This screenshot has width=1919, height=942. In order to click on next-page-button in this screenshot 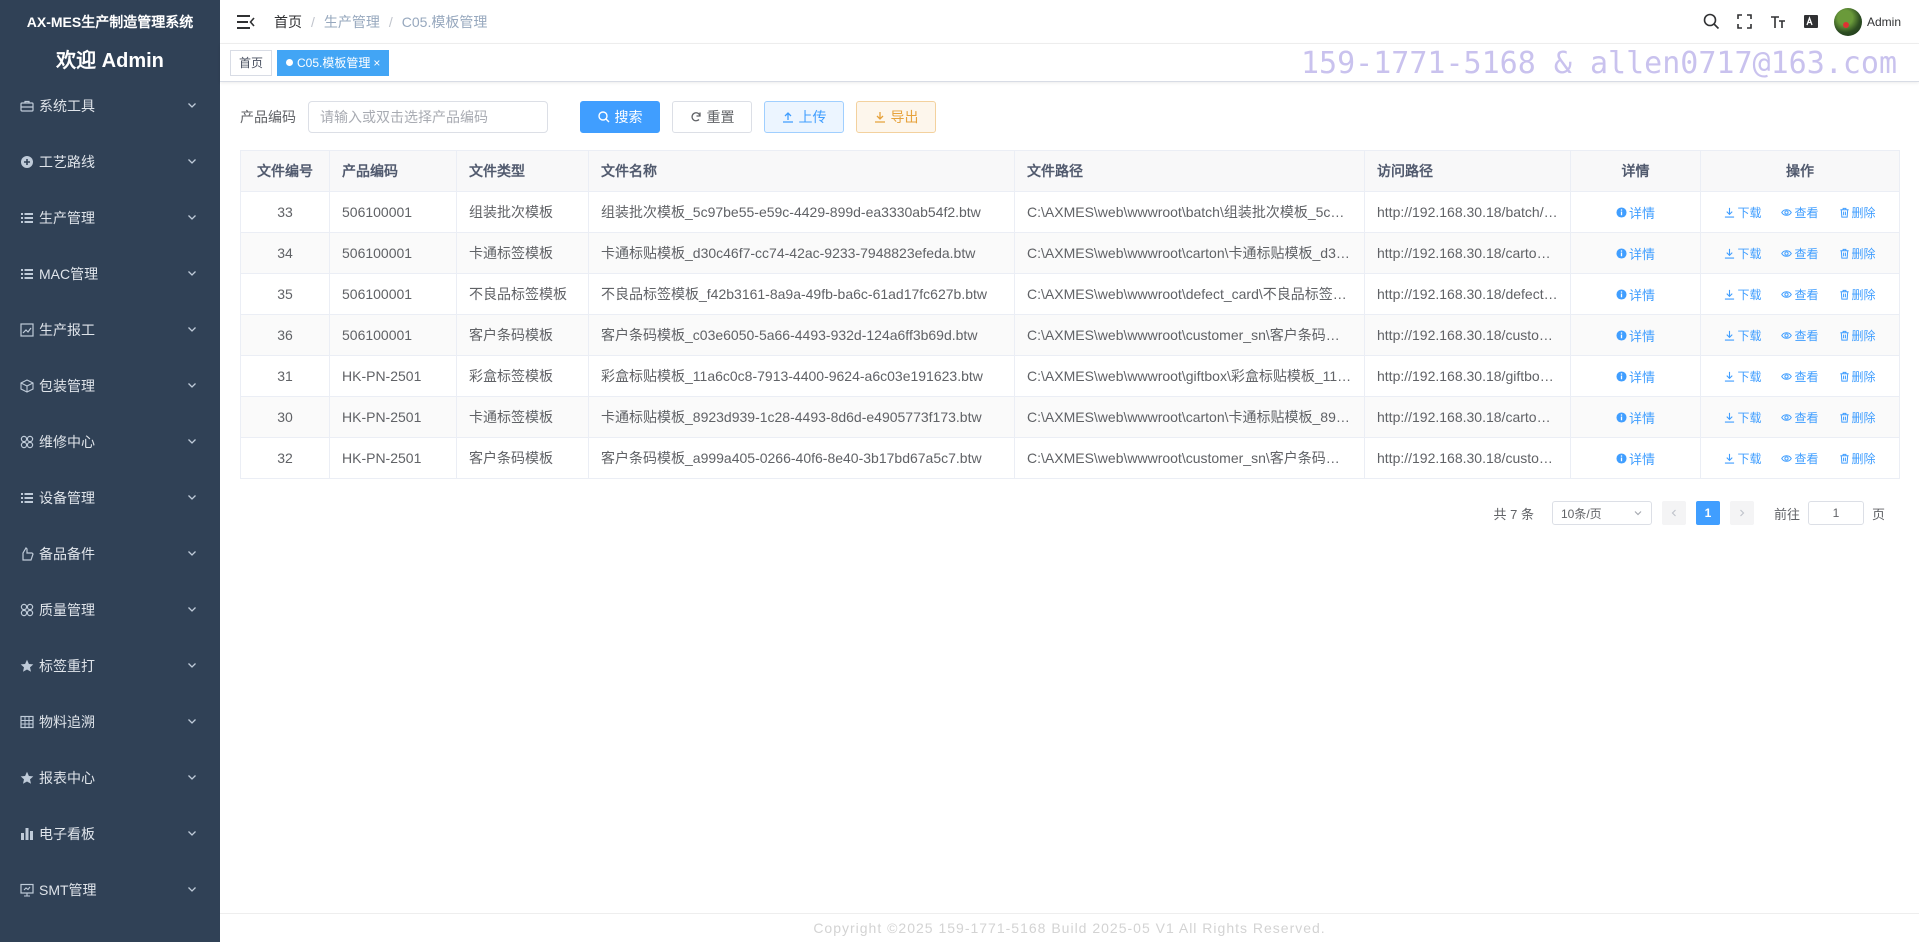, I will do `click(1741, 513)`.